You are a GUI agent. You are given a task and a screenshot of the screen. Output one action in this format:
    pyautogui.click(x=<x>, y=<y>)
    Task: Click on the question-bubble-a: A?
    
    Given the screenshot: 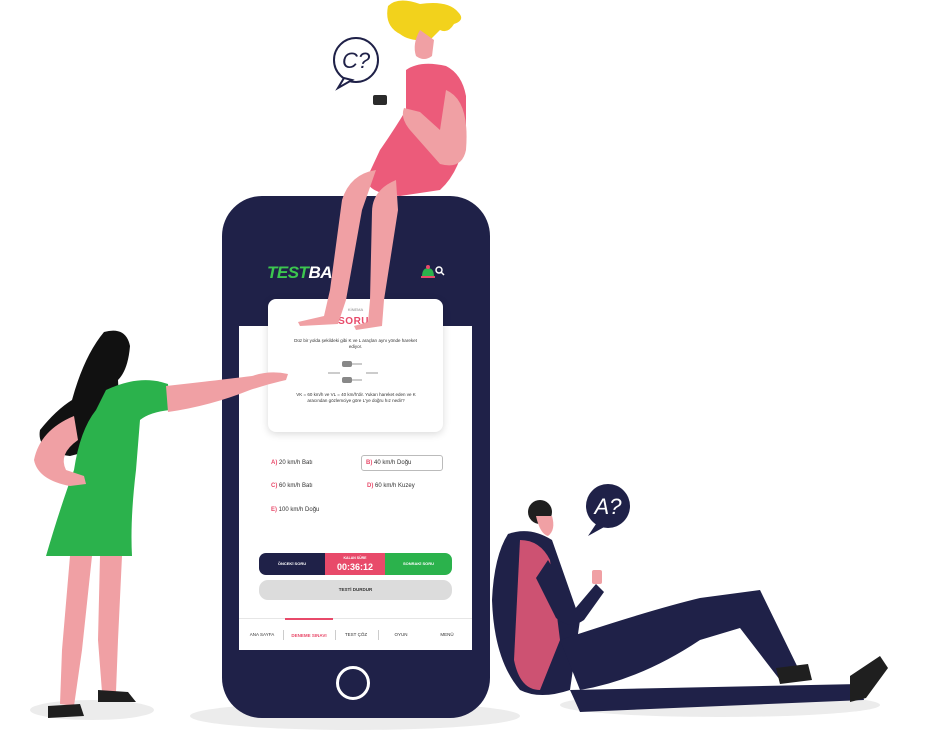 What is the action you would take?
    pyautogui.click(x=608, y=510)
    